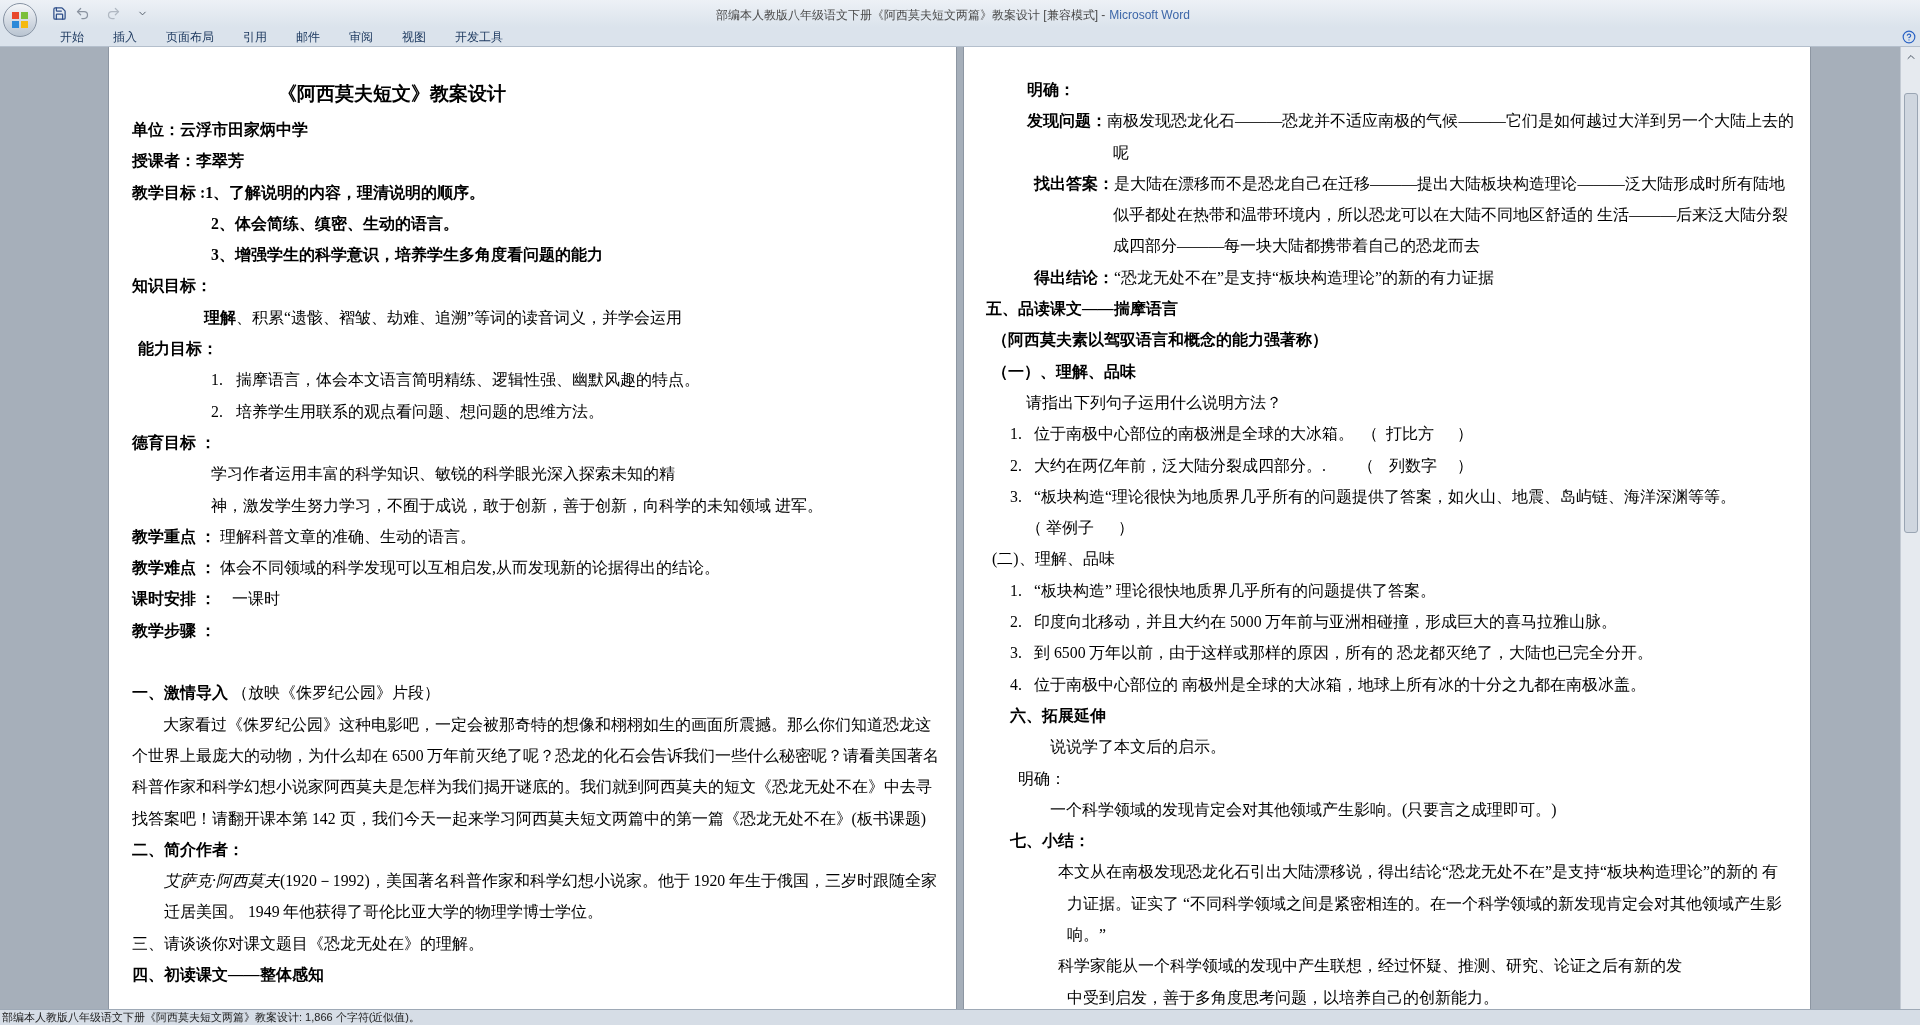 This screenshot has width=1920, height=1025. Describe the element at coordinates (1909, 37) in the screenshot. I see `help-icon` at that location.